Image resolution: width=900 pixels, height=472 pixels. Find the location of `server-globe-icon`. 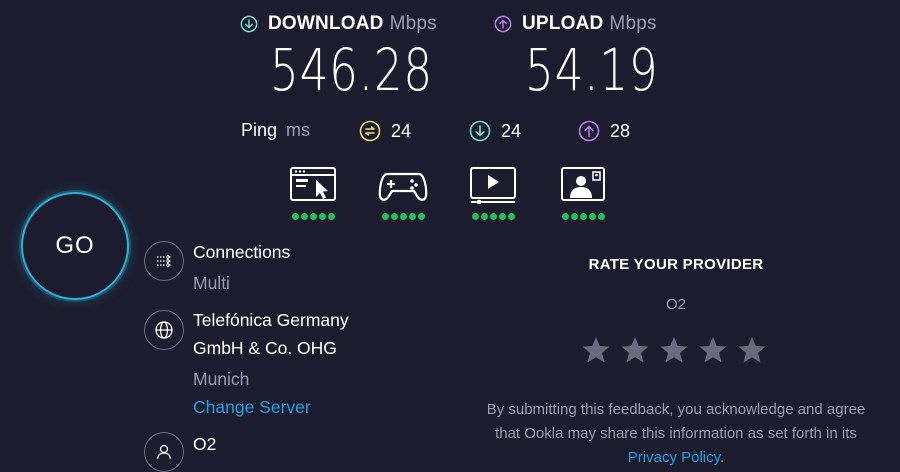

server-globe-icon is located at coordinates (164, 330).